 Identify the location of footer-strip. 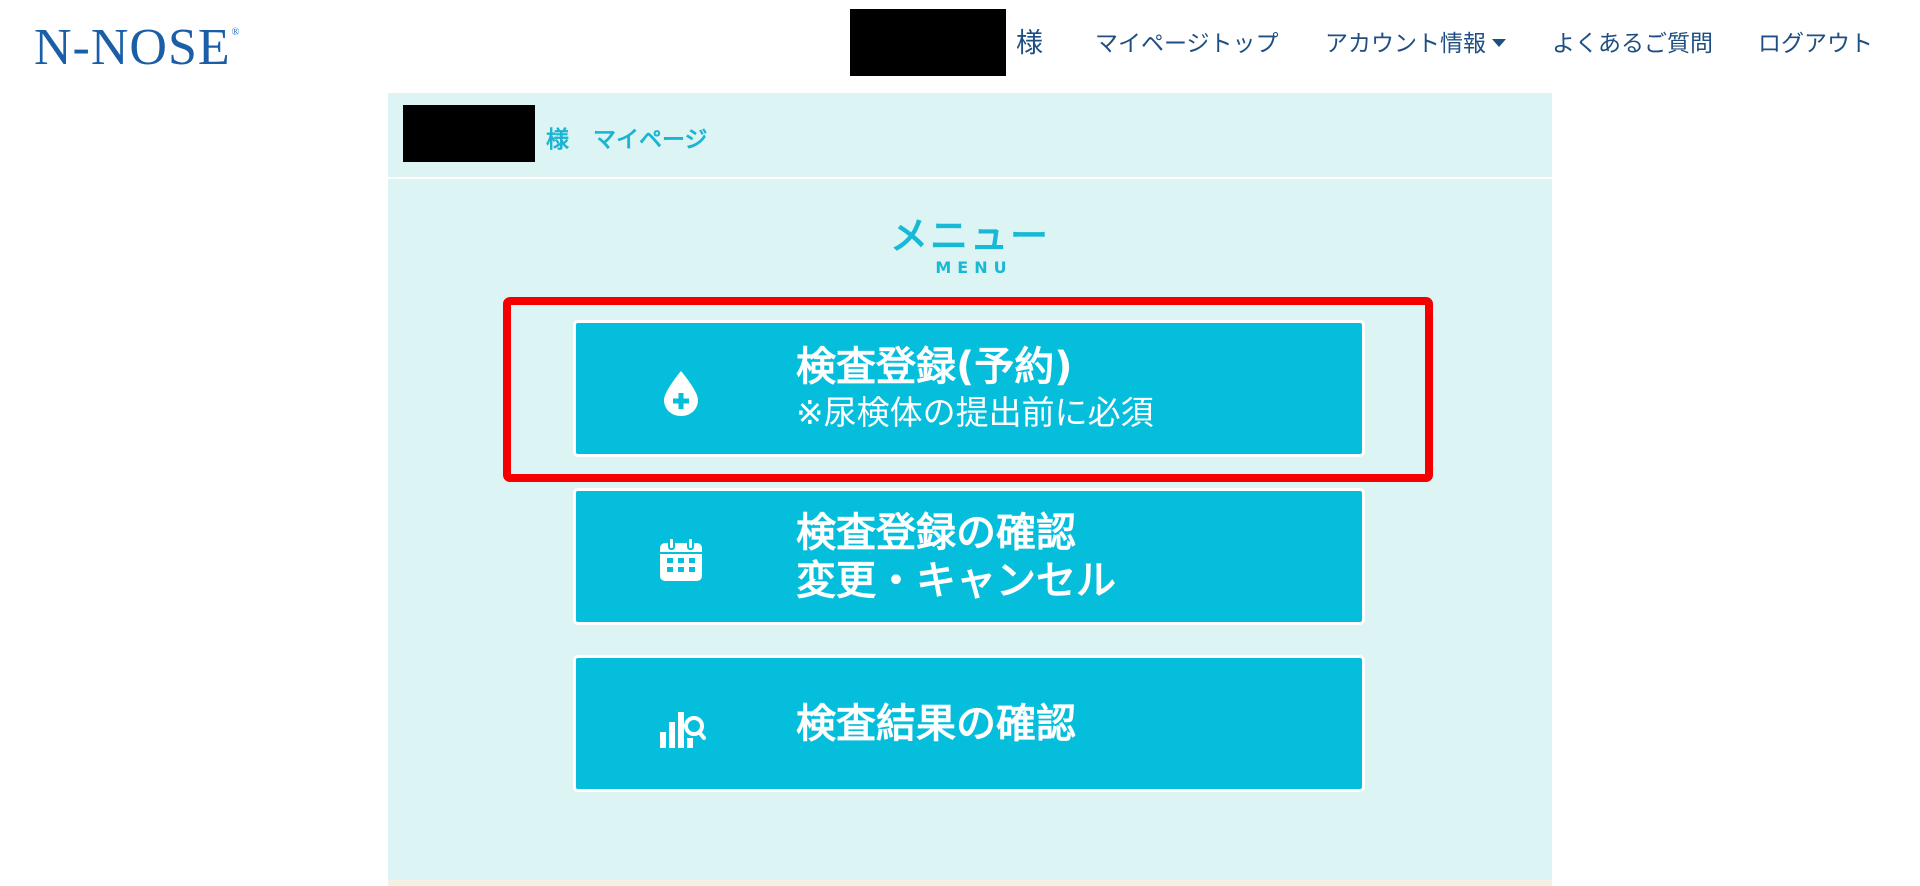
(970, 883).